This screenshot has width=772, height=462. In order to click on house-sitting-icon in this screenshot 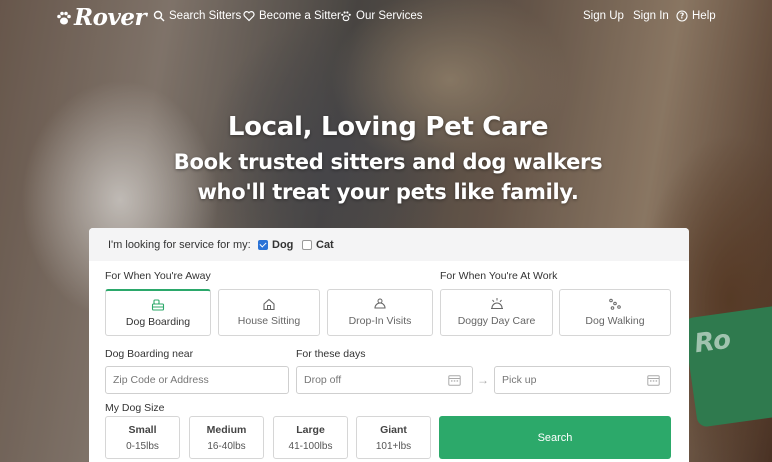, I will do `click(269, 304)`.